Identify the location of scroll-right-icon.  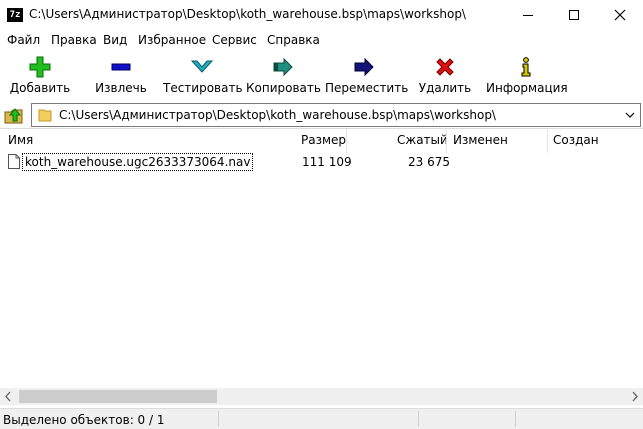
(634, 396).